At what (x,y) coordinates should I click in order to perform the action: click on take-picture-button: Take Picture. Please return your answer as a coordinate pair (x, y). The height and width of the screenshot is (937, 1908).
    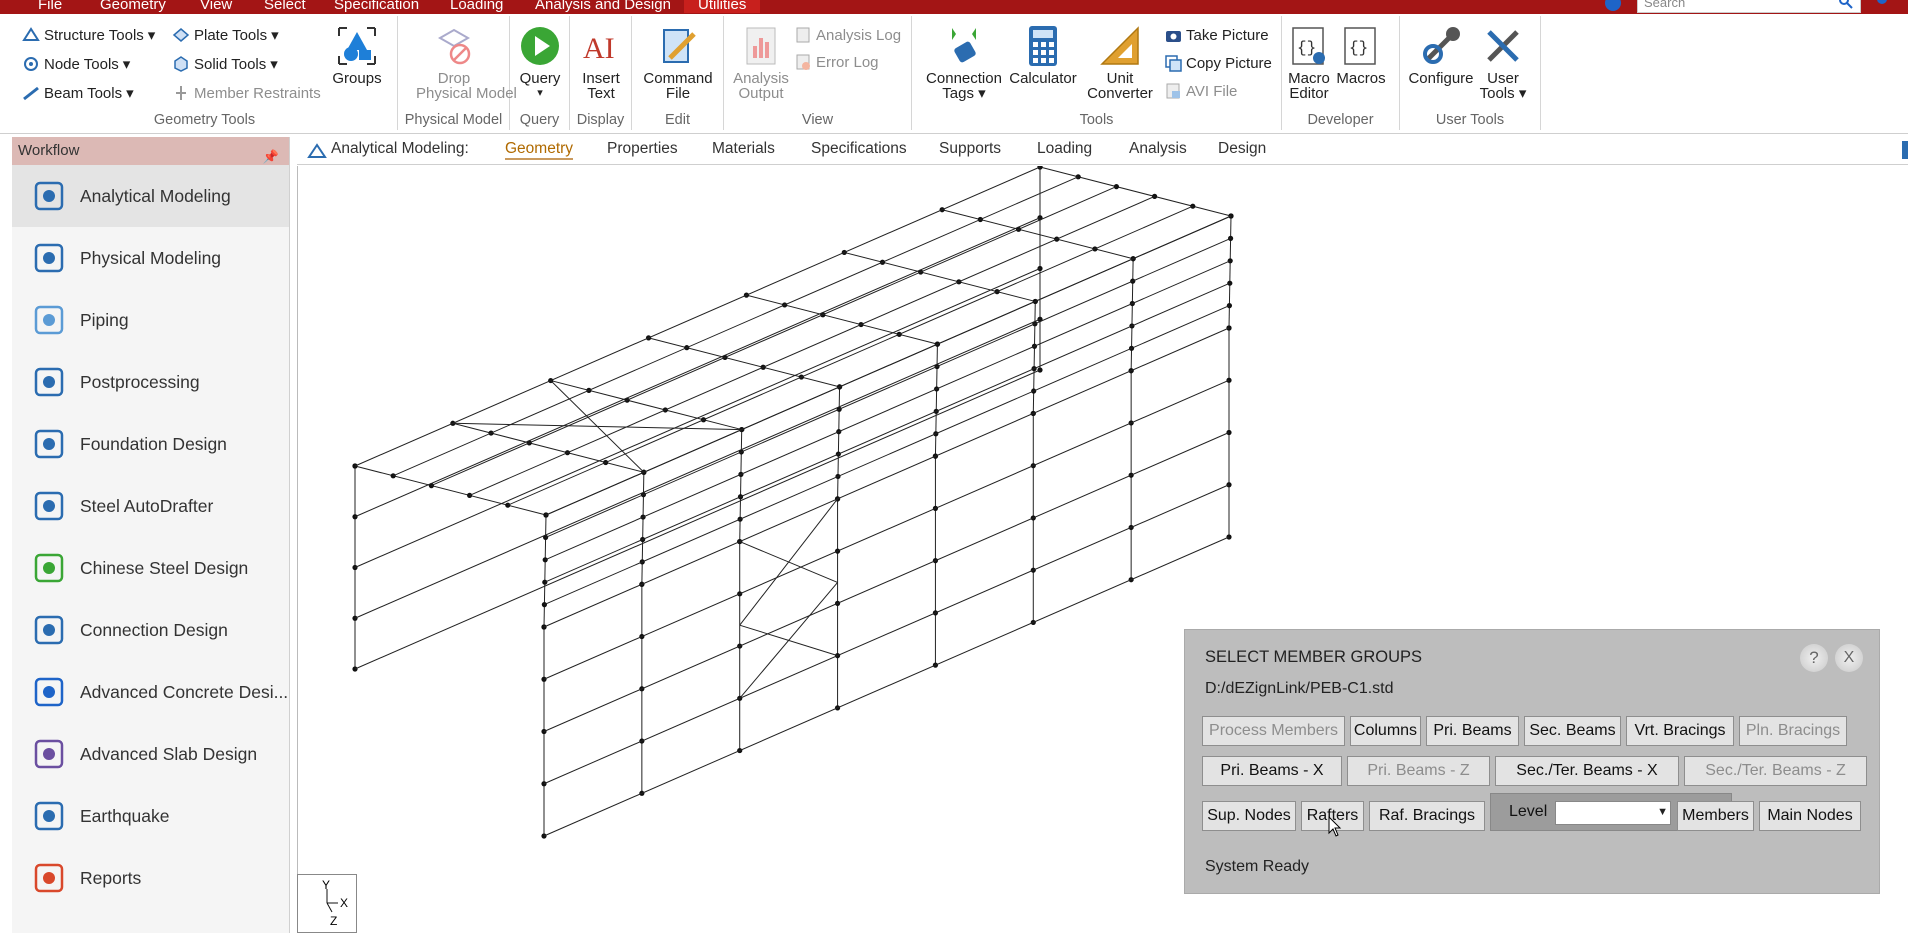
    Looking at the image, I should click on (1216, 35).